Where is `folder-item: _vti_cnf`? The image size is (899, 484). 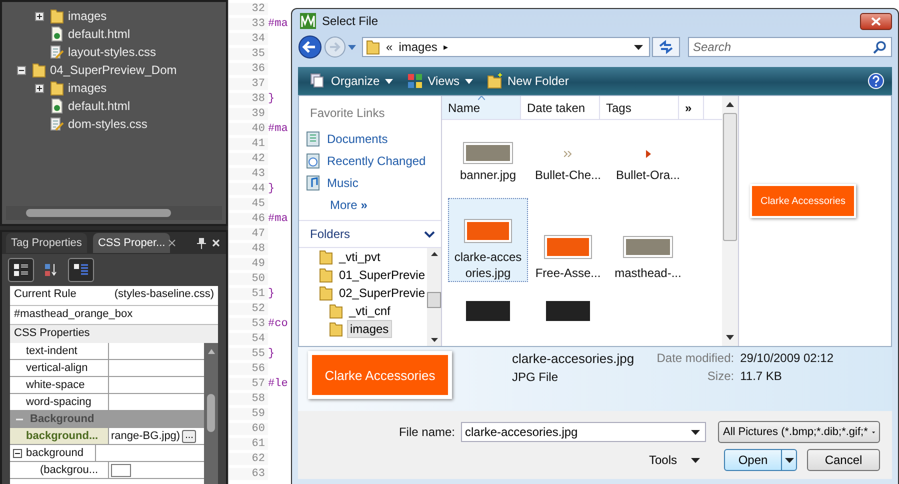 folder-item: _vti_cnf is located at coordinates (369, 311).